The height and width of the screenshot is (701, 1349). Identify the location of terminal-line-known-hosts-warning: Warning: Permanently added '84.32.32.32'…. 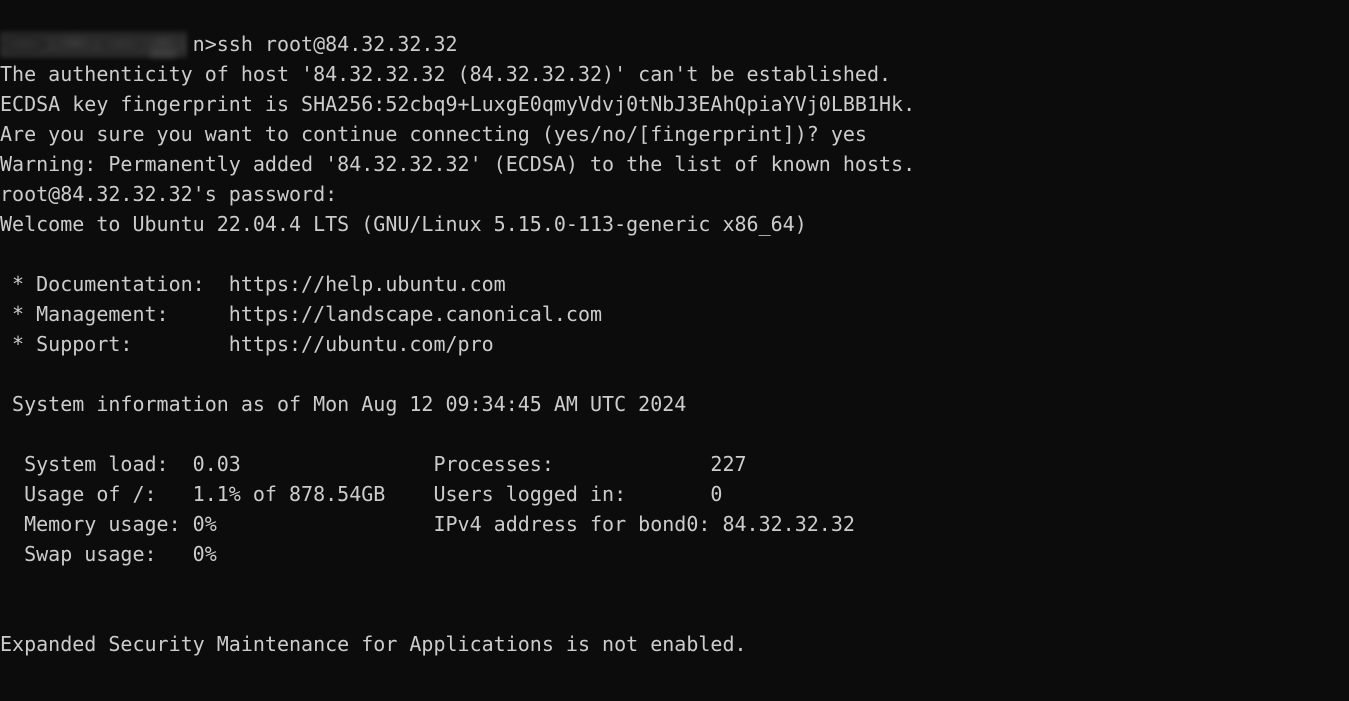
(458, 164).